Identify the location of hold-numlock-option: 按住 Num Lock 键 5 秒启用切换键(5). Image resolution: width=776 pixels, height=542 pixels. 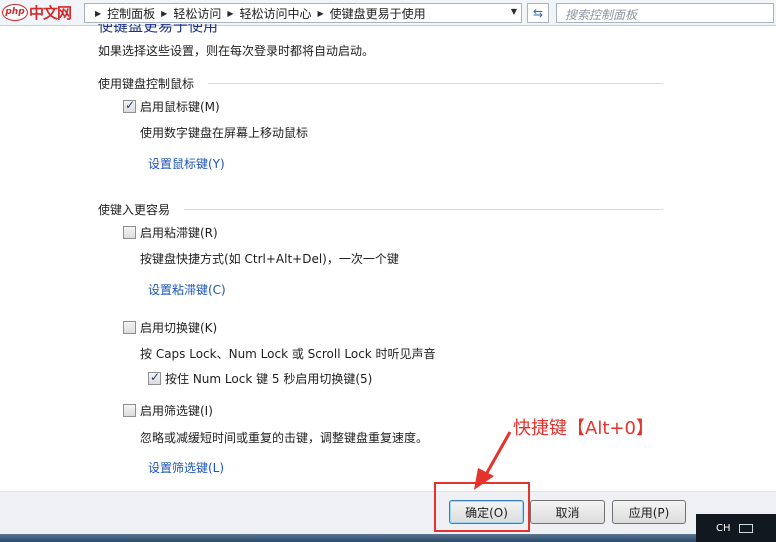
(260, 378).